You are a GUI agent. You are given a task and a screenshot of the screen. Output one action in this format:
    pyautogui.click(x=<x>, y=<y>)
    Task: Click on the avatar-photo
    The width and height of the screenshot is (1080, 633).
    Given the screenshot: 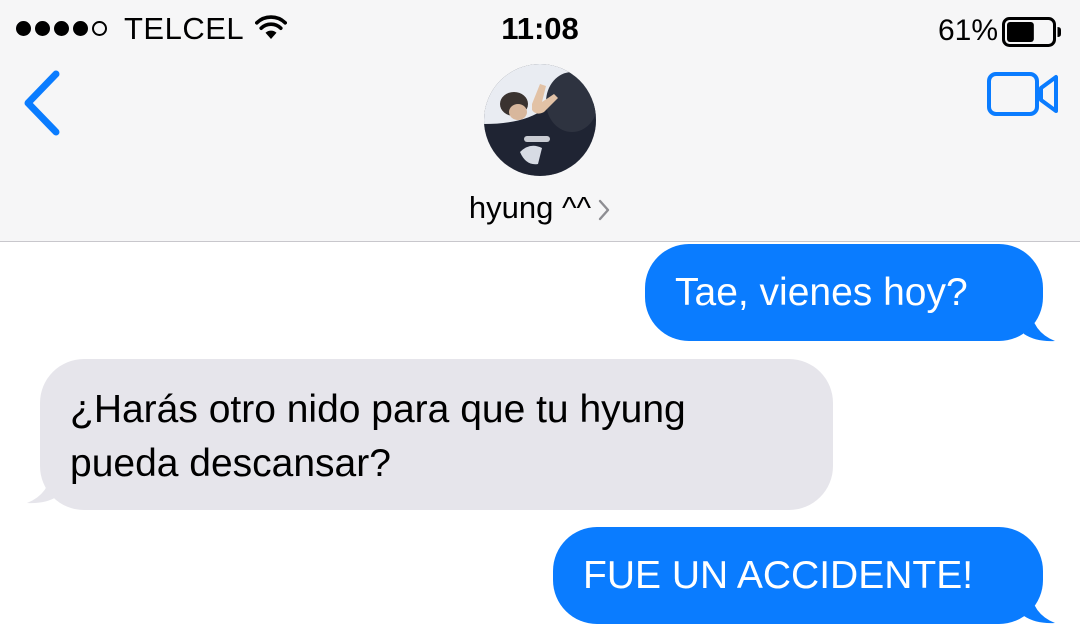 What is the action you would take?
    pyautogui.click(x=540, y=120)
    